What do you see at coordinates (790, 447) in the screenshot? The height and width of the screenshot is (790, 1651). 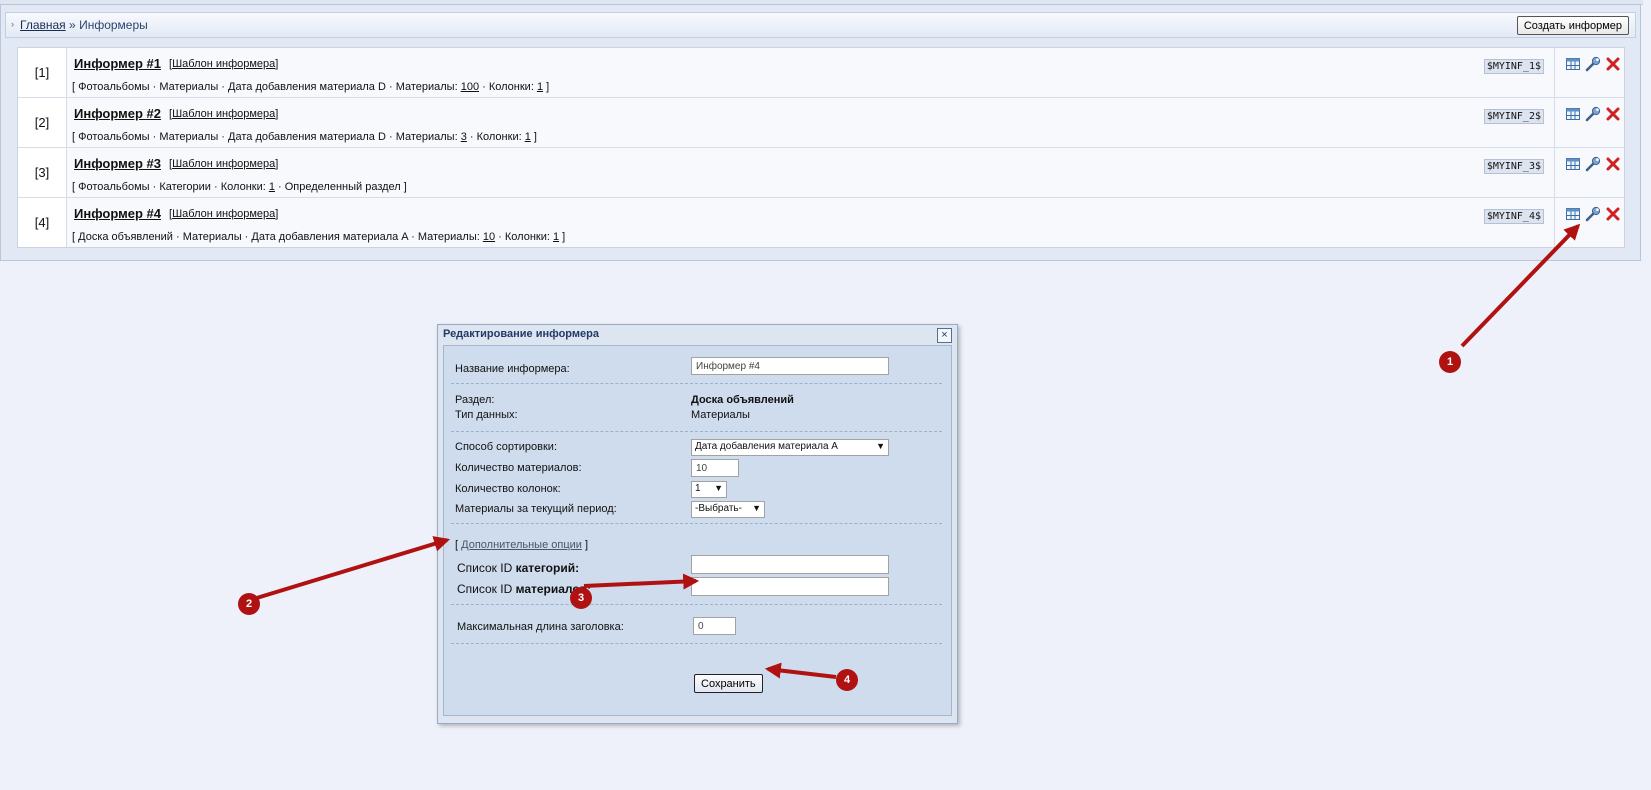 I see `sort-select: Дата добавления материала A ▼` at bounding box center [790, 447].